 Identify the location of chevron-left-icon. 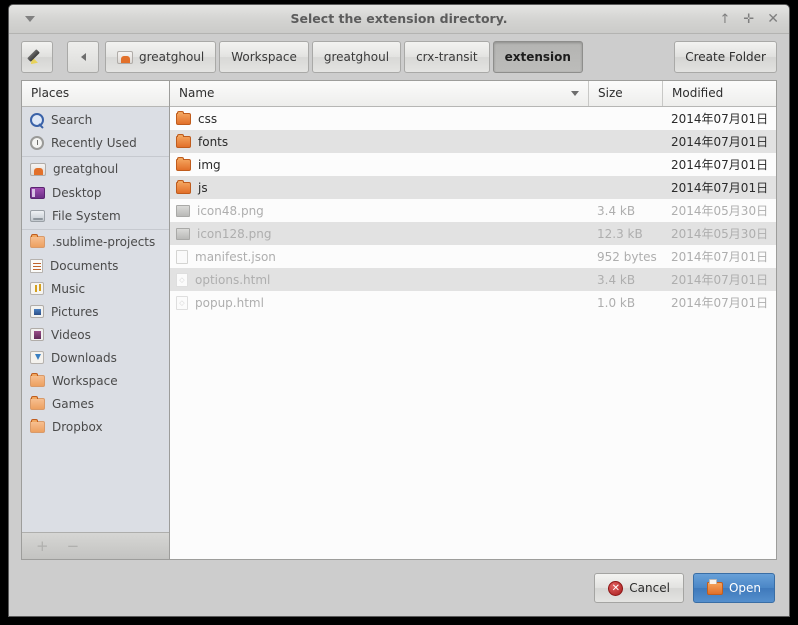
(83, 57).